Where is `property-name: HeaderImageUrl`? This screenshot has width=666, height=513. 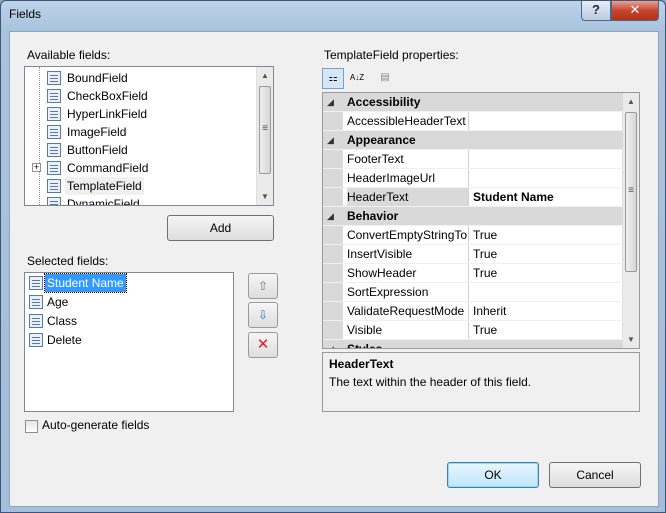
property-name: HeaderImageUrl is located at coordinates (408, 178).